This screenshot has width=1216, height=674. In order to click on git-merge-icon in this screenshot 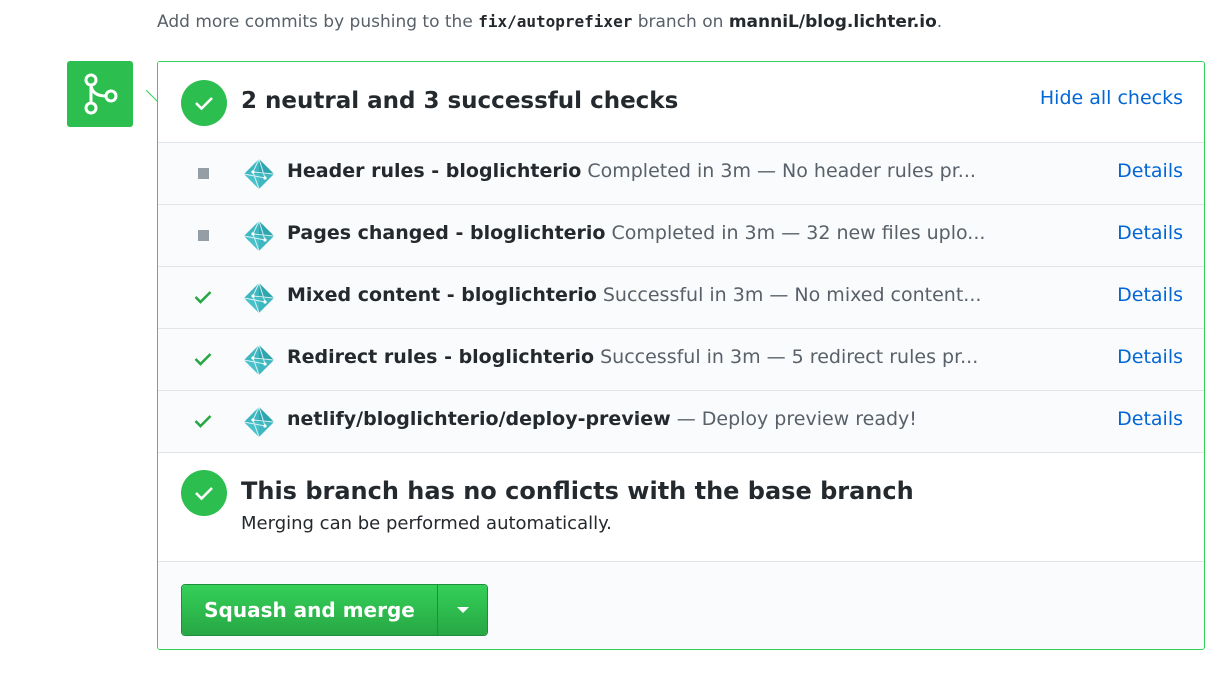, I will do `click(101, 94)`.